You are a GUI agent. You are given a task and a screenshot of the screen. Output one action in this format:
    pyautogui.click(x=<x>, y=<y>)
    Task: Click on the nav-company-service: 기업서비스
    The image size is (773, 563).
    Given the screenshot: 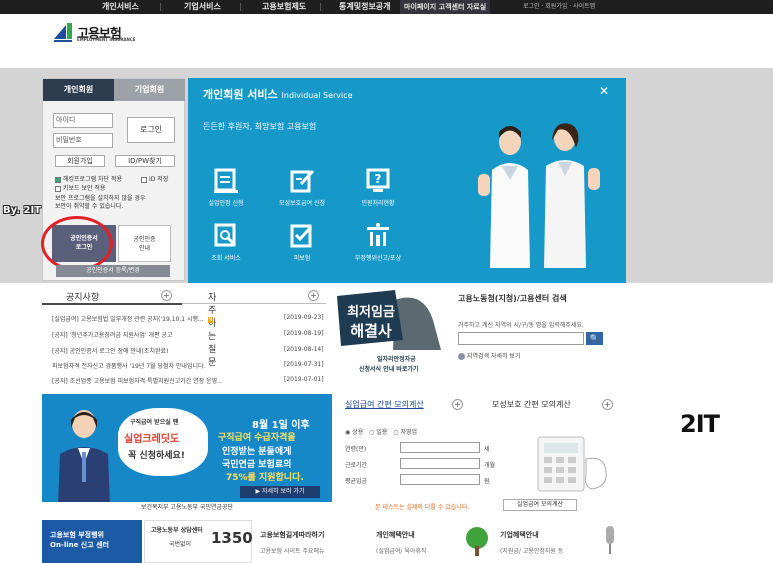 What is the action you would take?
    pyautogui.click(x=202, y=7)
    